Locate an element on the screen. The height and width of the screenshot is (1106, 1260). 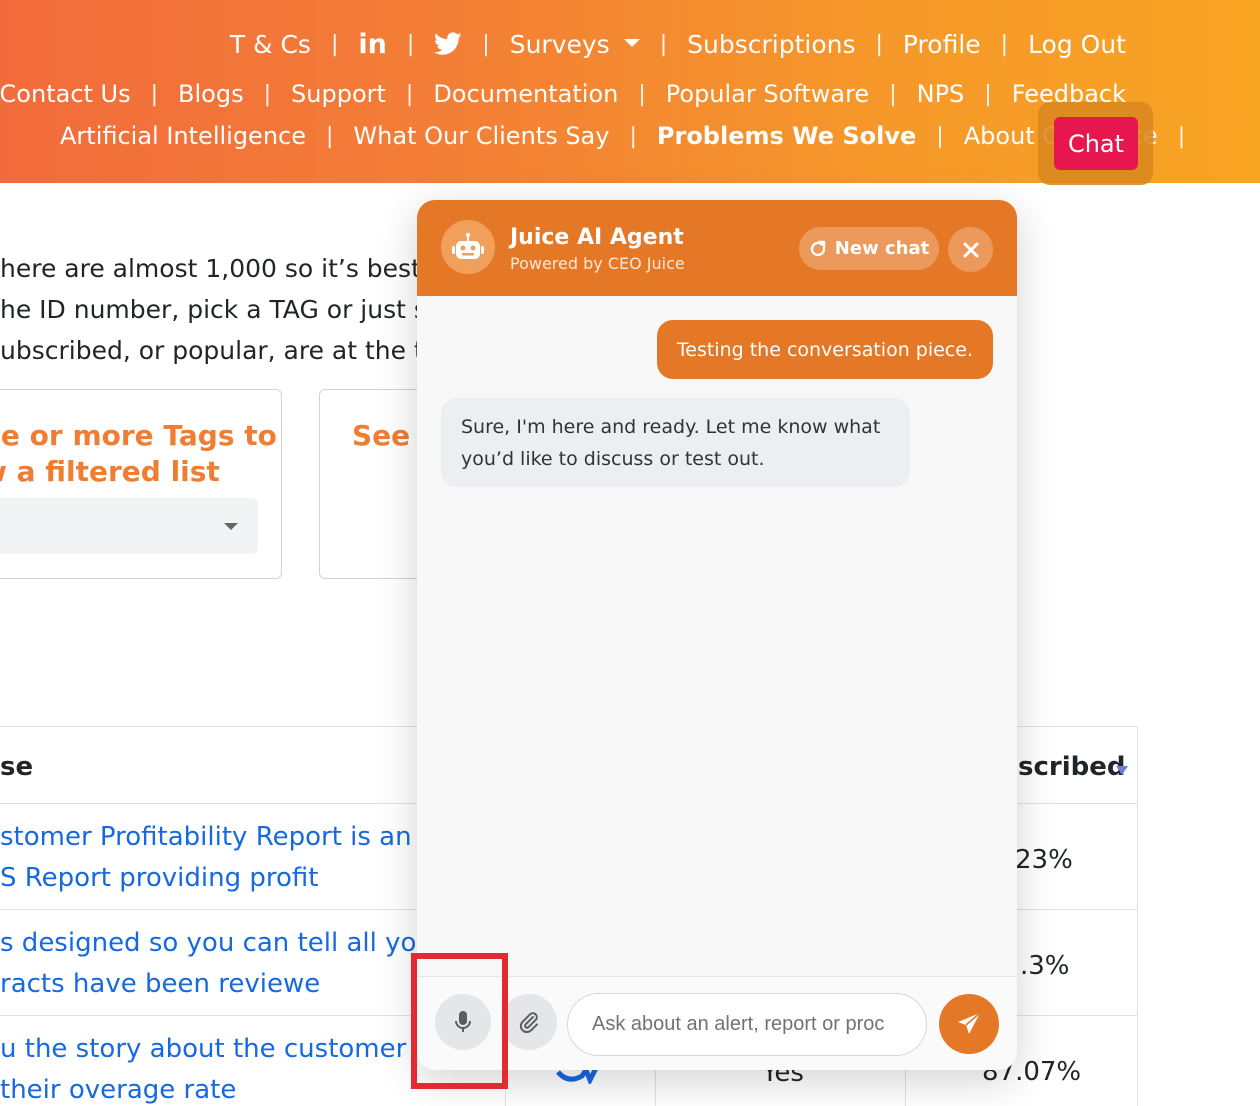
intro-line: here are almost 1,000 so it’s best to is located at coordinates (227, 268).